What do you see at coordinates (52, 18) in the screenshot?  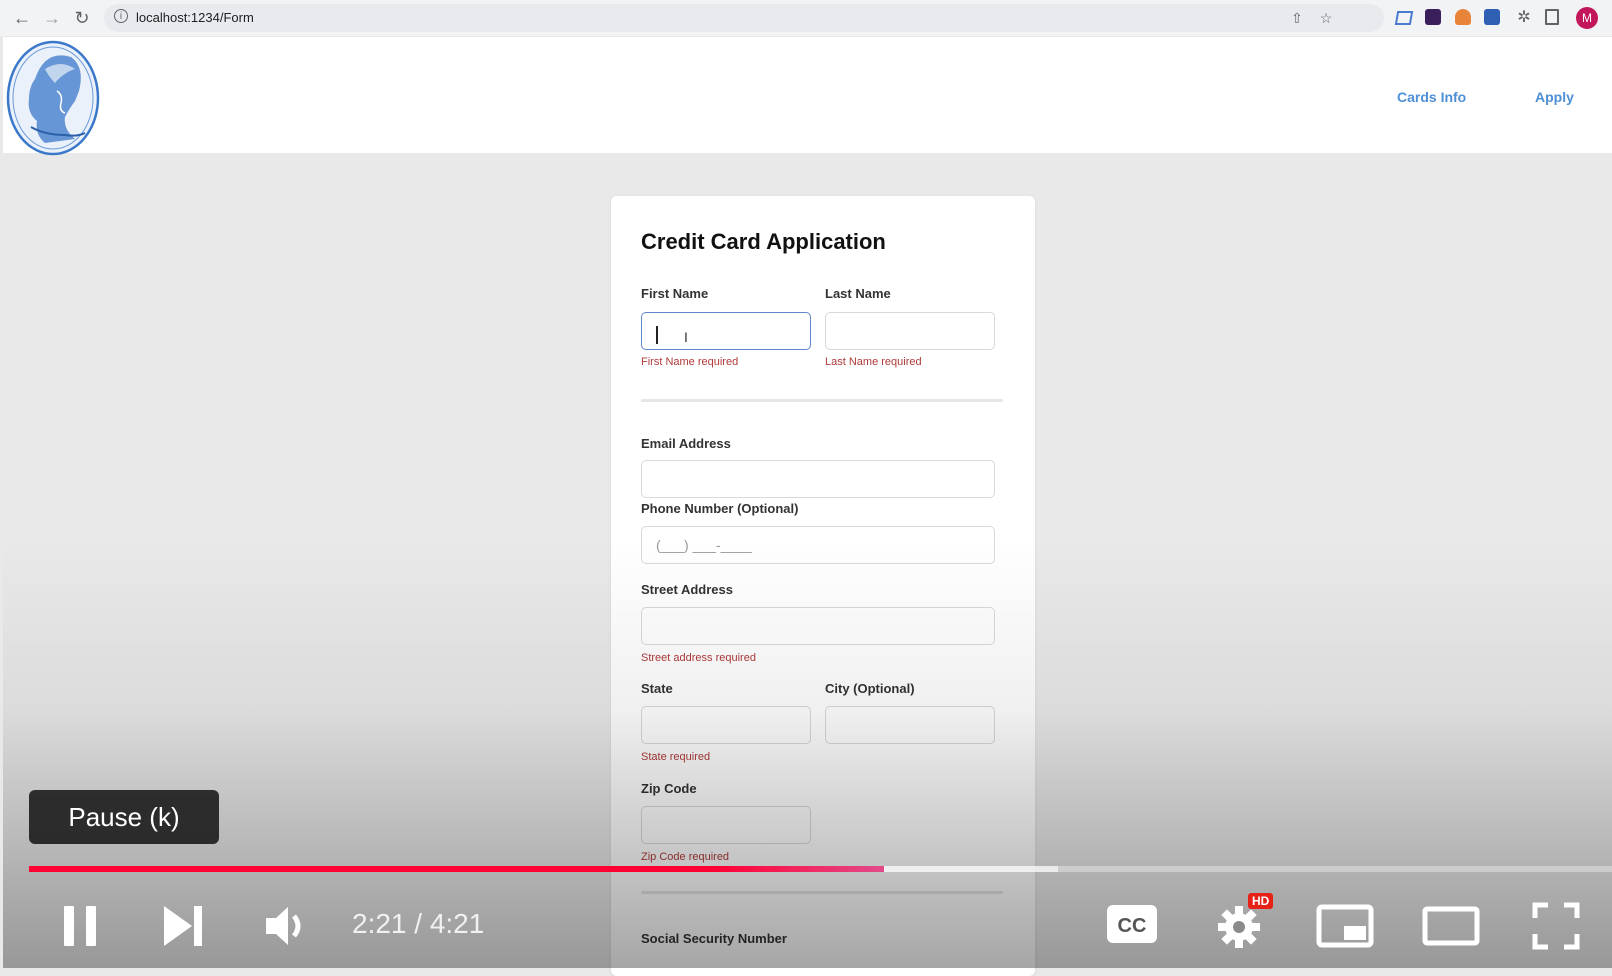 I see `forward-arrow-icon: →` at bounding box center [52, 18].